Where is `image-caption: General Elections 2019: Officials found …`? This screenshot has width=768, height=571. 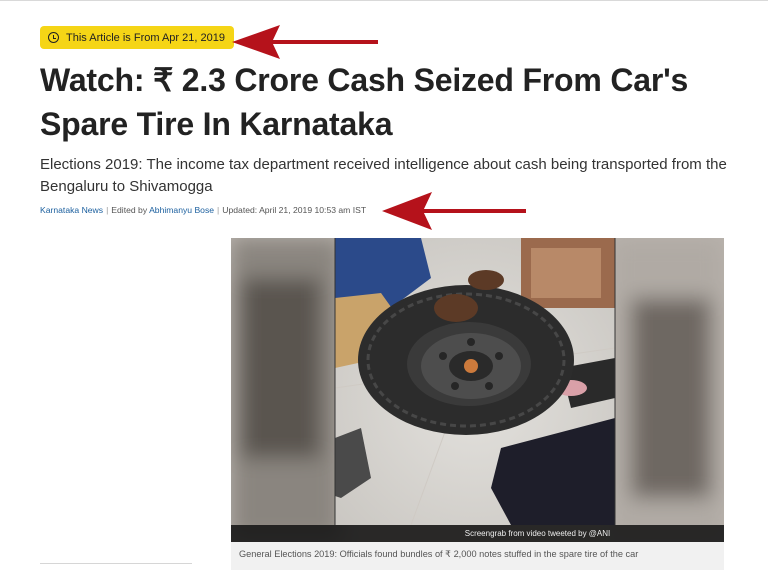
image-caption: General Elections 2019: Officials found … is located at coordinates (477, 556).